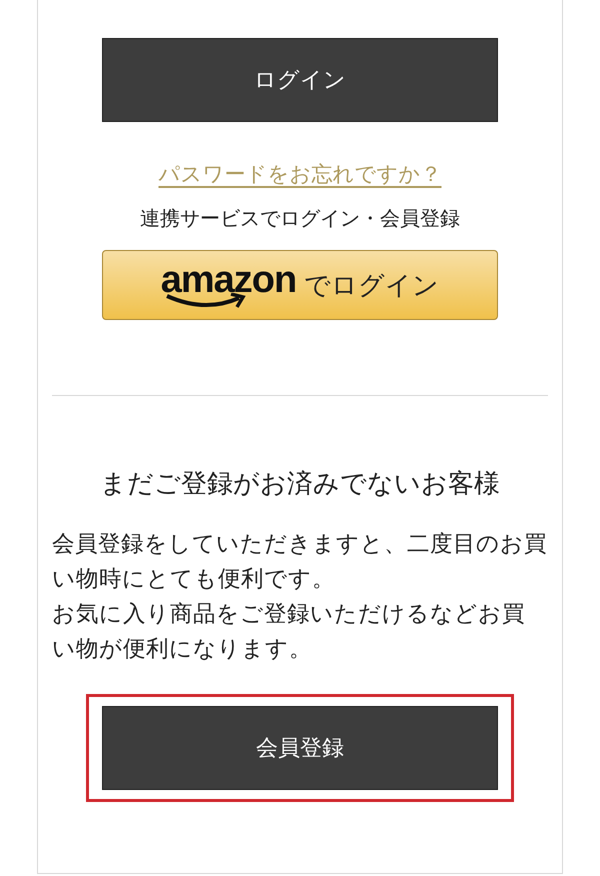 The height and width of the screenshot is (876, 600). What do you see at coordinates (289, 632) in the screenshot?
I see `description-text: お気に入り商品をご登録いただけるなどお買い物が便利になります。` at bounding box center [289, 632].